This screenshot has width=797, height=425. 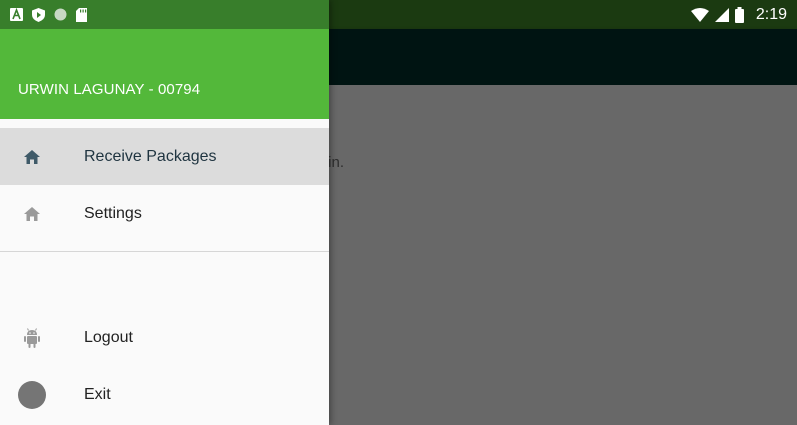 I want to click on drawer-secondary-menu: Logout Exit, so click(x=164, y=366).